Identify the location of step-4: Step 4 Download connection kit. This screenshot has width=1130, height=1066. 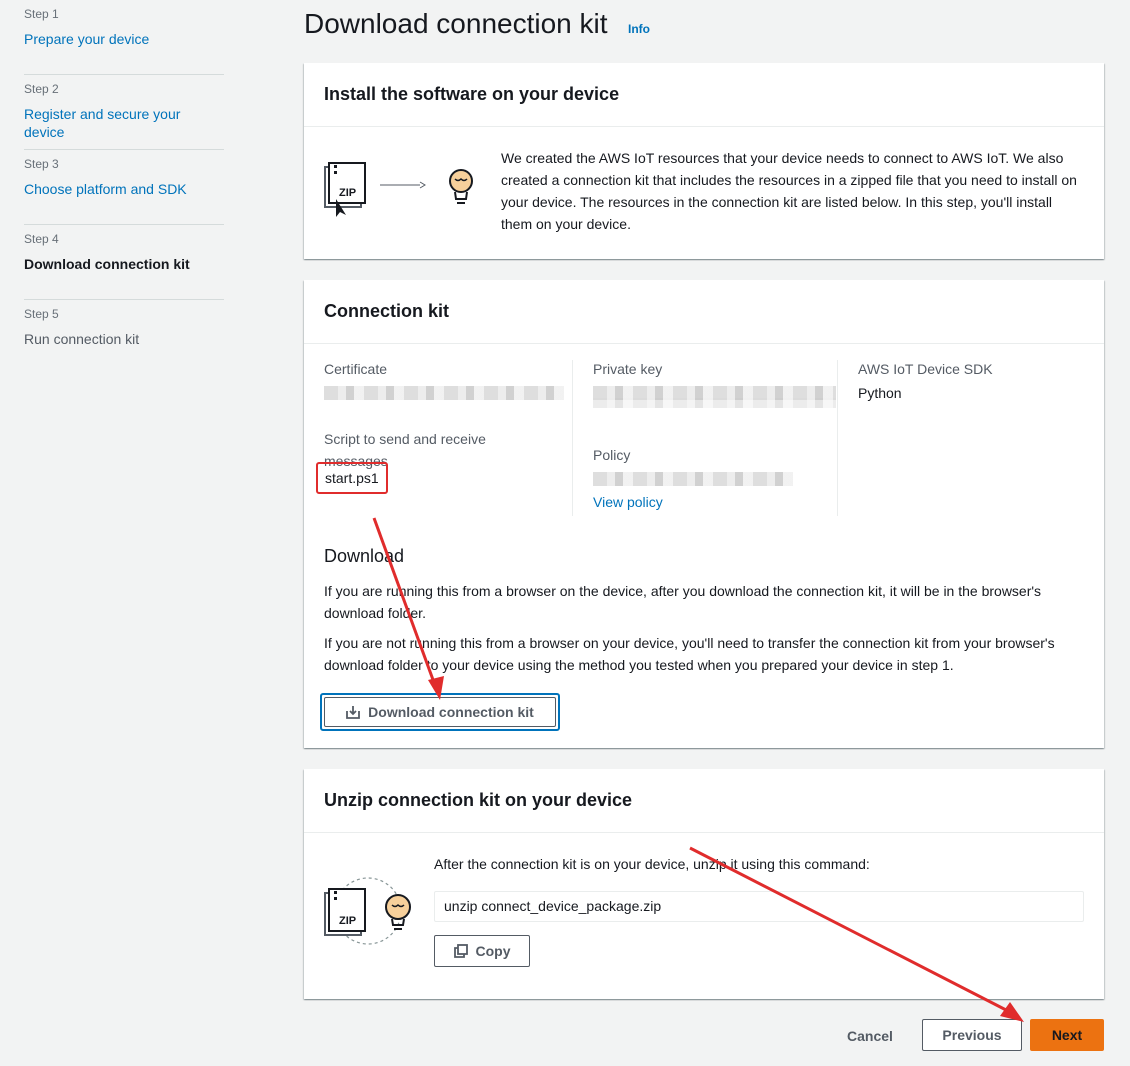
(124, 262).